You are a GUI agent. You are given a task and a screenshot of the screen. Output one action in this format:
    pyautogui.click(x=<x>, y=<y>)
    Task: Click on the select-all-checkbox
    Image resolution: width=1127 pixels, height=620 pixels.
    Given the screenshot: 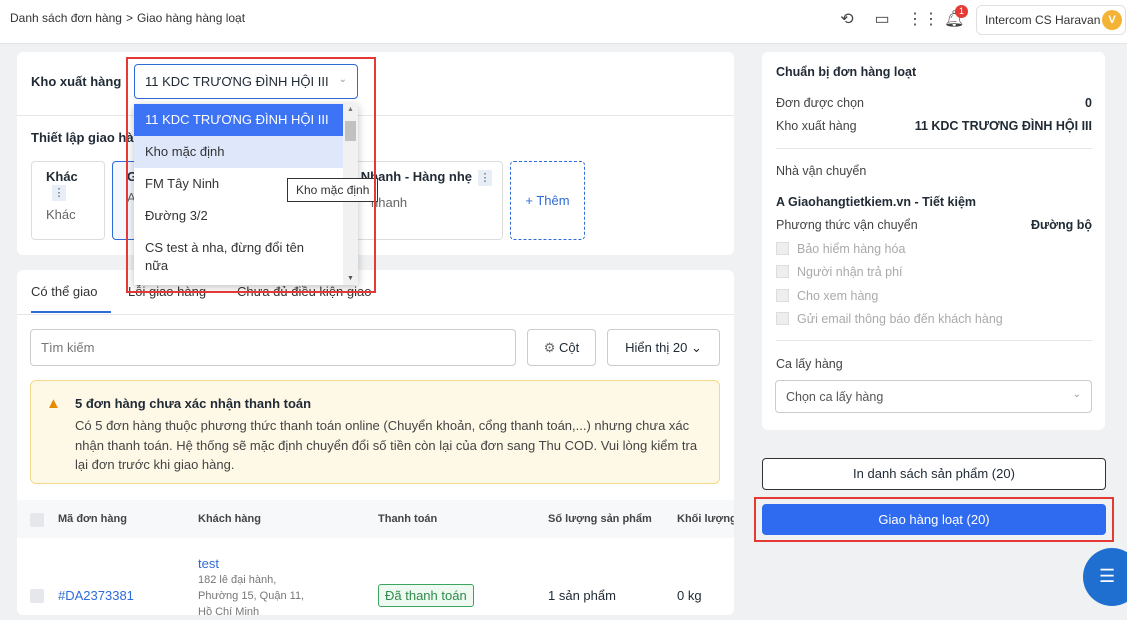 What is the action you would take?
    pyautogui.click(x=37, y=520)
    